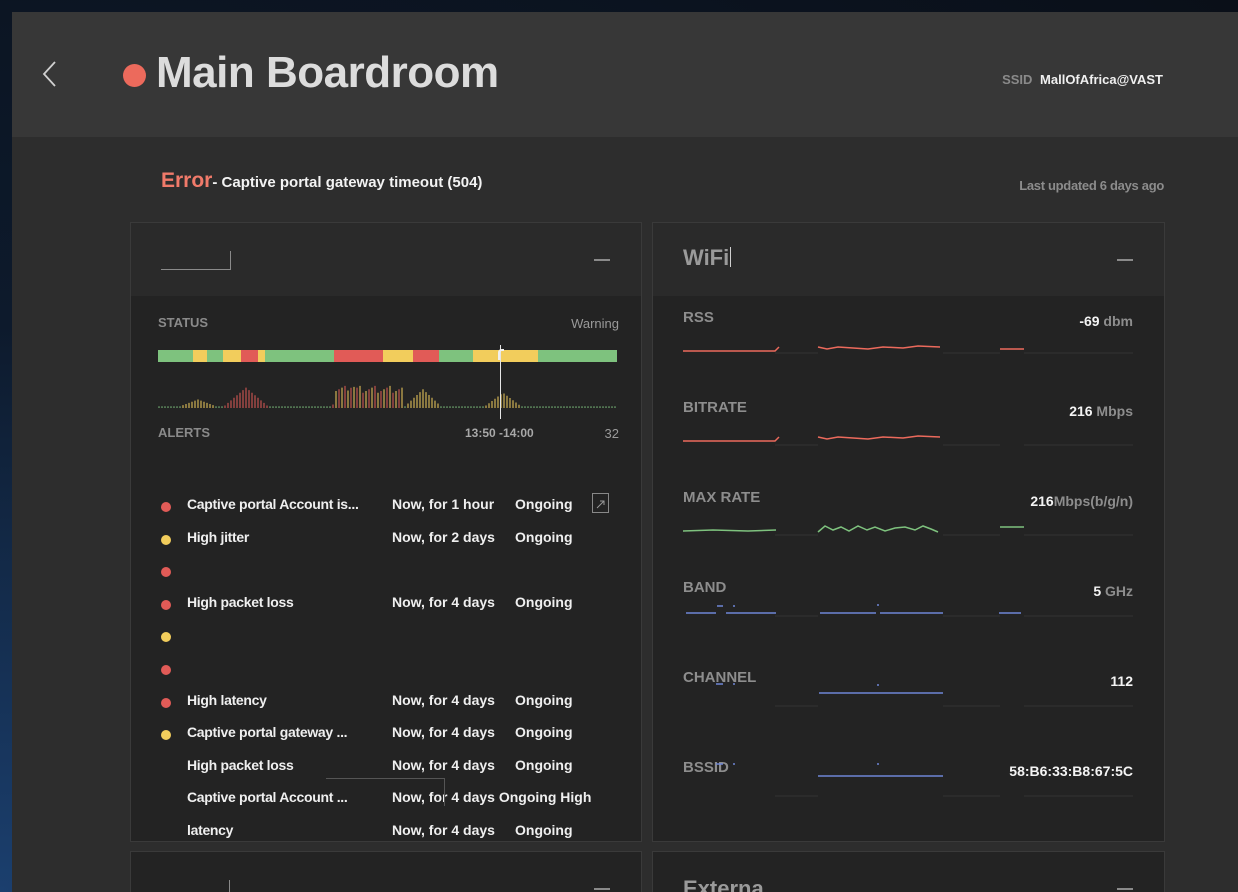 The width and height of the screenshot is (1238, 892). Describe the element at coordinates (183, 322) in the screenshot. I see `status-label: STATUS` at that location.